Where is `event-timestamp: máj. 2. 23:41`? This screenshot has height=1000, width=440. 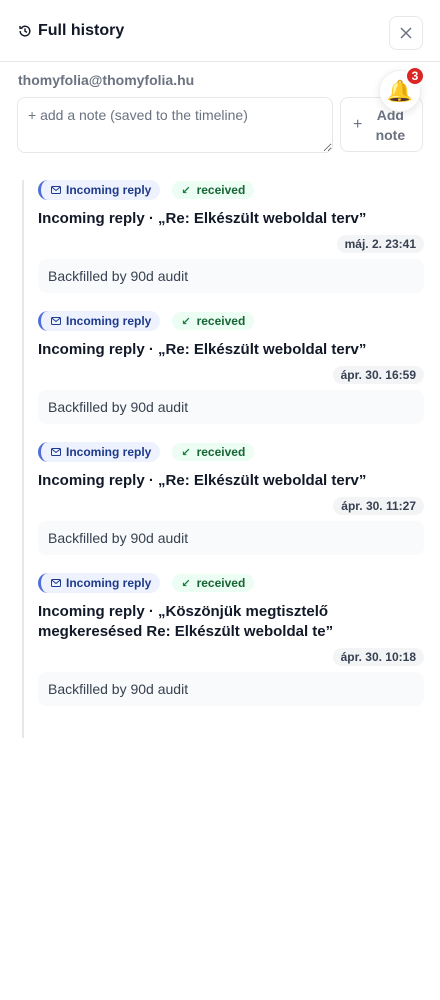 event-timestamp: máj. 2. 23:41 is located at coordinates (380, 244).